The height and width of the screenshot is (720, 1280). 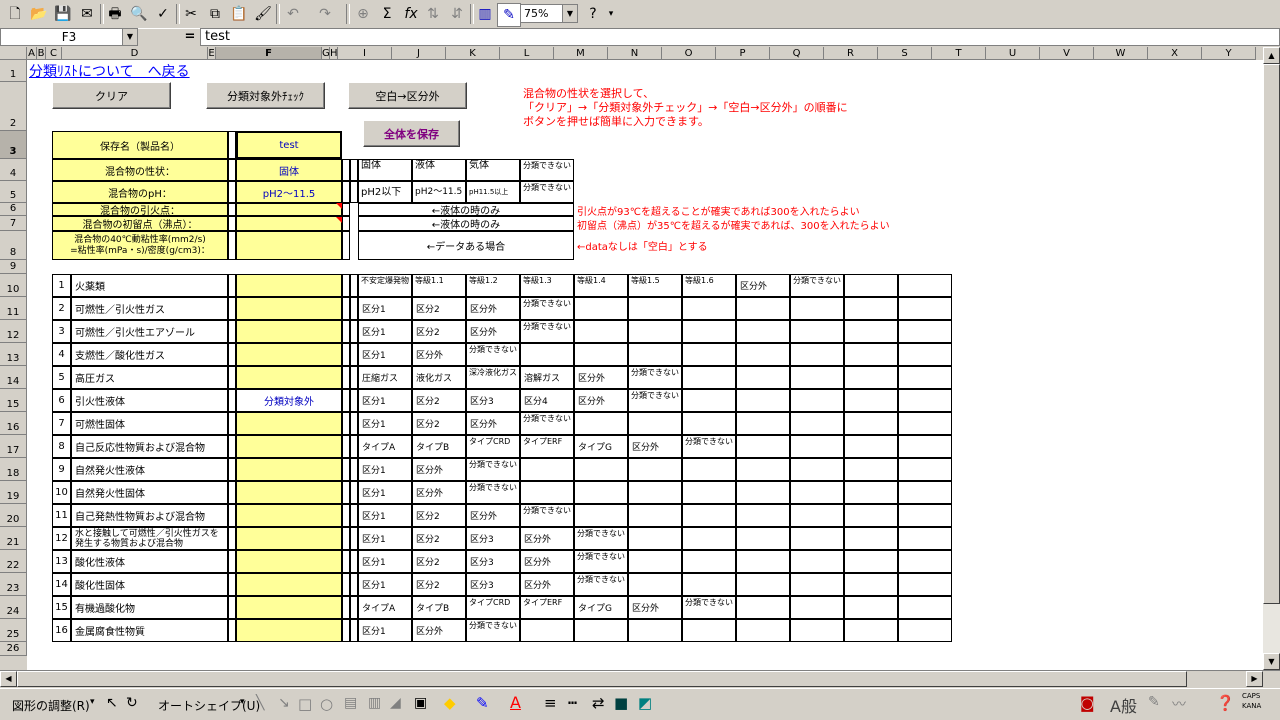 I want to click on wordart-icon: ◢, so click(x=395, y=703).